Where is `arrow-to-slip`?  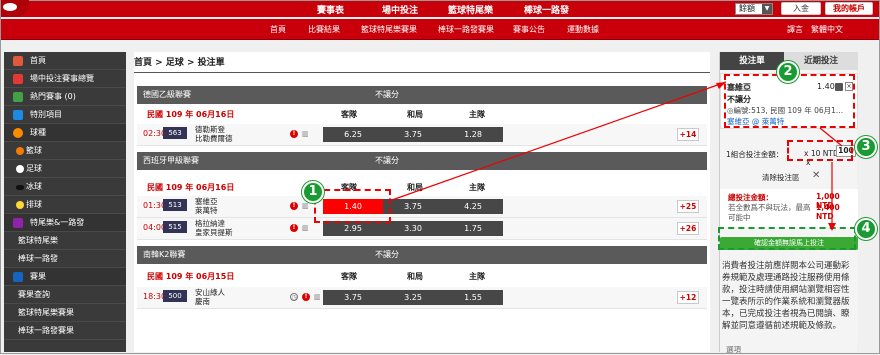 arrow-to-slip is located at coordinates (559, 141).